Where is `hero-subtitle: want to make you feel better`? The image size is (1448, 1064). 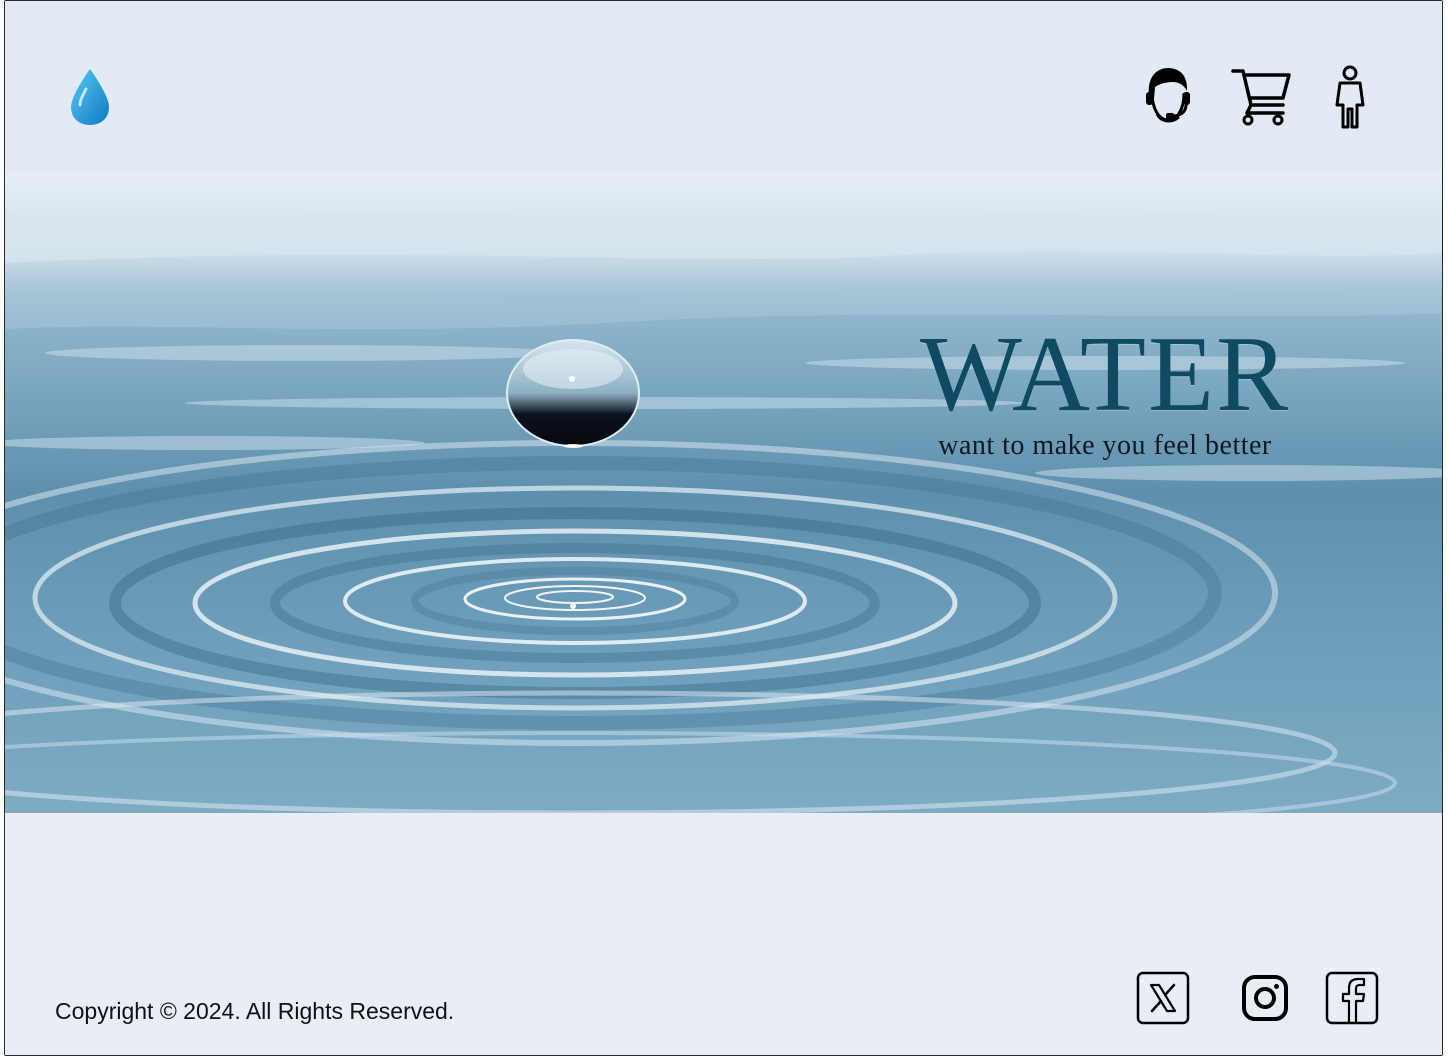
hero-subtitle: want to make you feel better is located at coordinates (1105, 445).